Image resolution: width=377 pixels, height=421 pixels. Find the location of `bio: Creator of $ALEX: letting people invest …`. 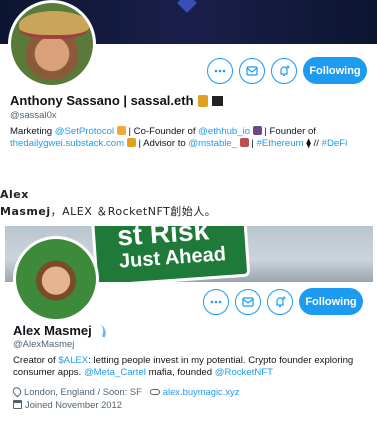

bio: Creator of $ALEX: letting people invest … is located at coordinates (190, 367).